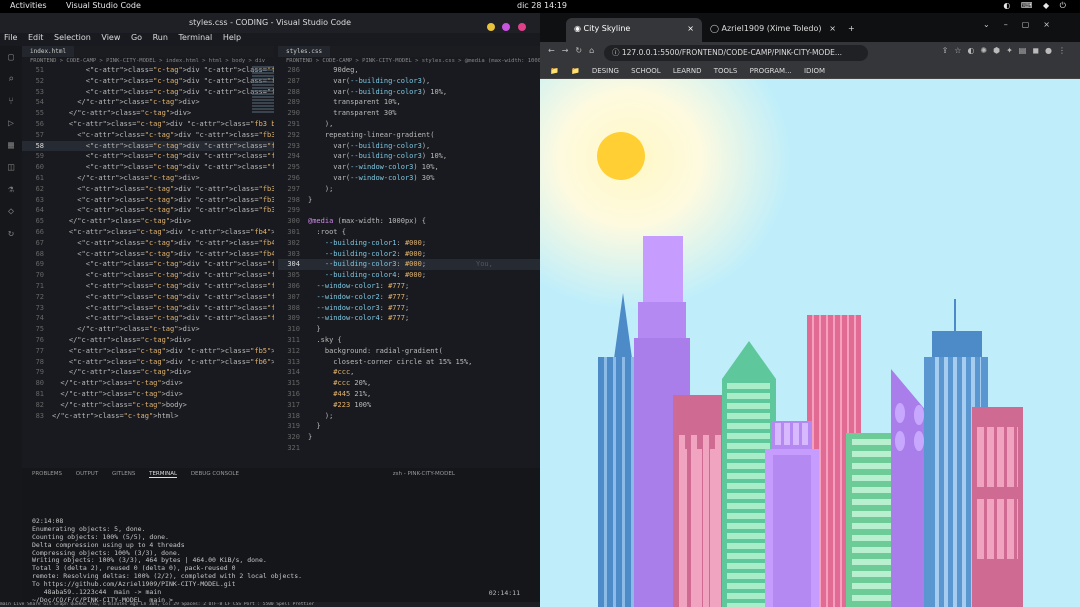  What do you see at coordinates (1036, 6) in the screenshot?
I see `system-tray: ◐ ⌨ ◆ ⏻` at bounding box center [1036, 6].